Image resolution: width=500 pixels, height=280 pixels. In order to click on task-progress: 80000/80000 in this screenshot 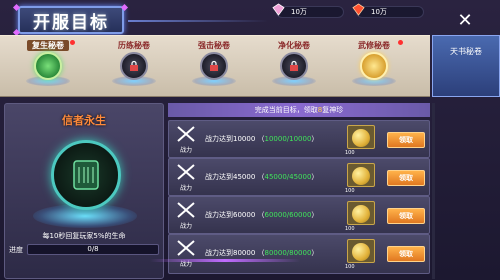, I will do `click(288, 253)`.